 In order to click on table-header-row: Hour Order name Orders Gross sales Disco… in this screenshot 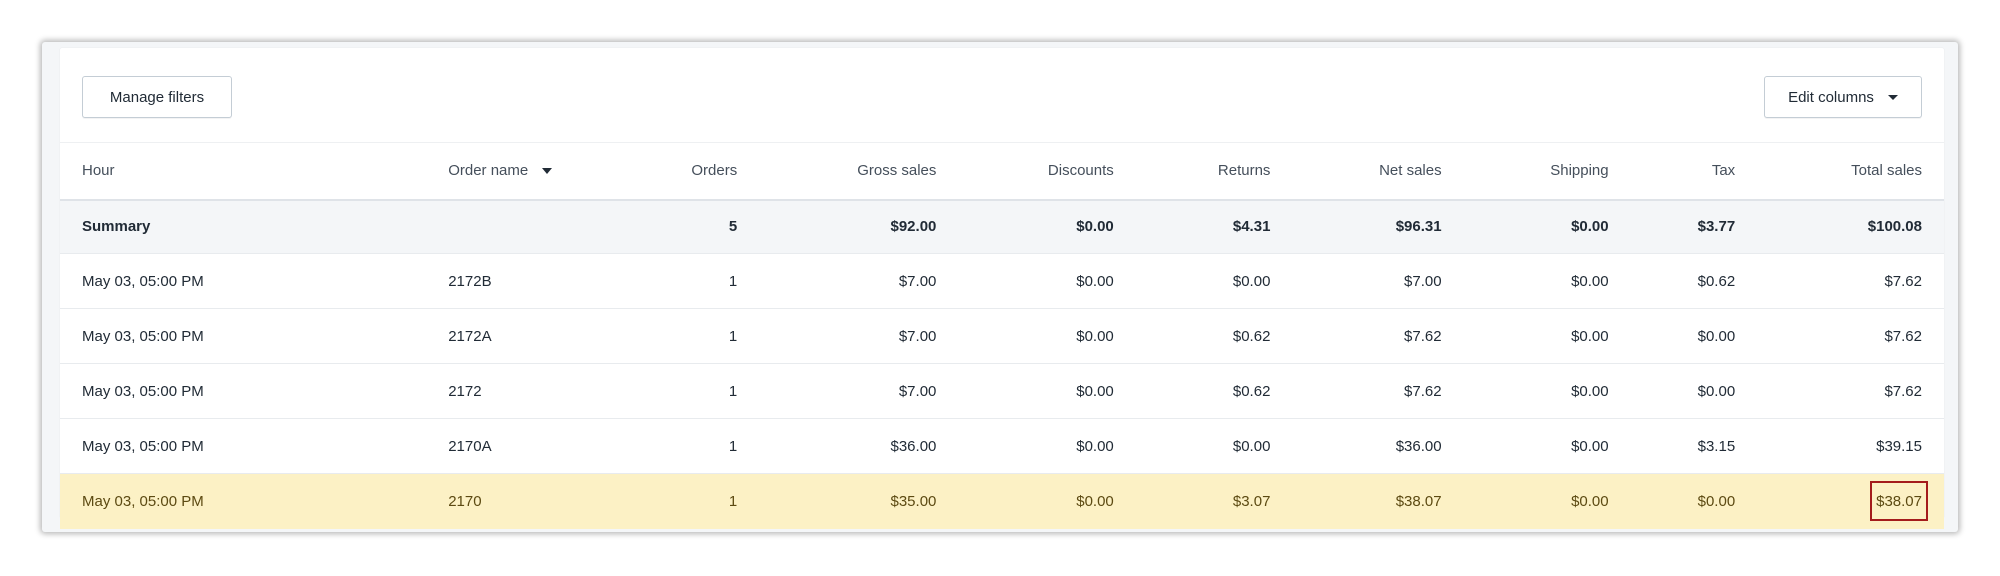, I will do `click(1002, 171)`.